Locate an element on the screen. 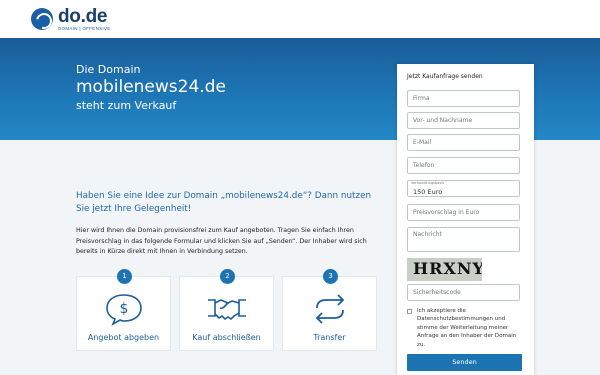  step-label: Transfer is located at coordinates (329, 337).